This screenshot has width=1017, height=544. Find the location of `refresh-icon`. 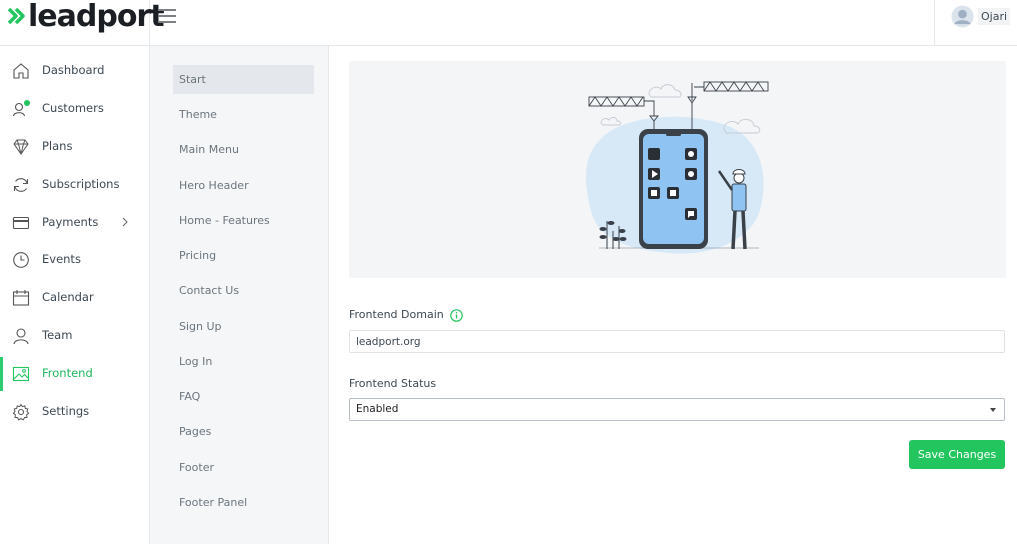

refresh-icon is located at coordinates (21, 185).